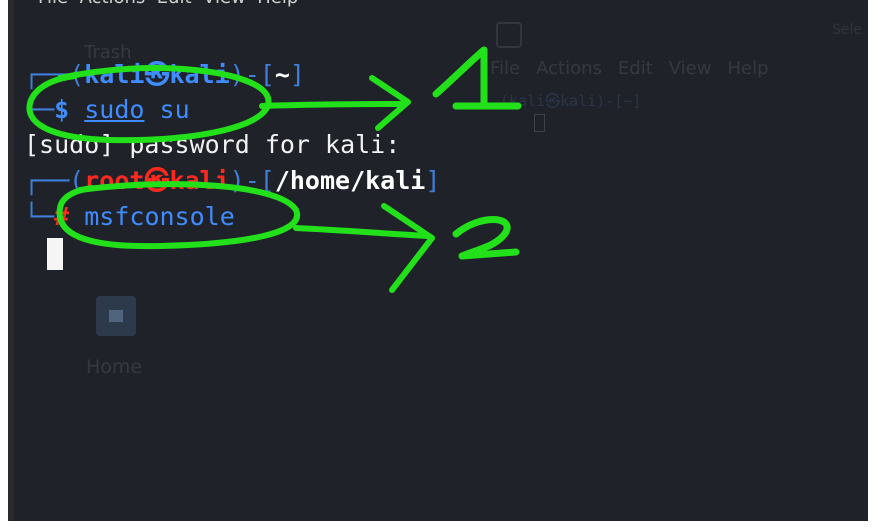 The width and height of the screenshot is (872, 527). Describe the element at coordinates (486, 238) in the screenshot. I see `annotation-number-2-shape` at that location.